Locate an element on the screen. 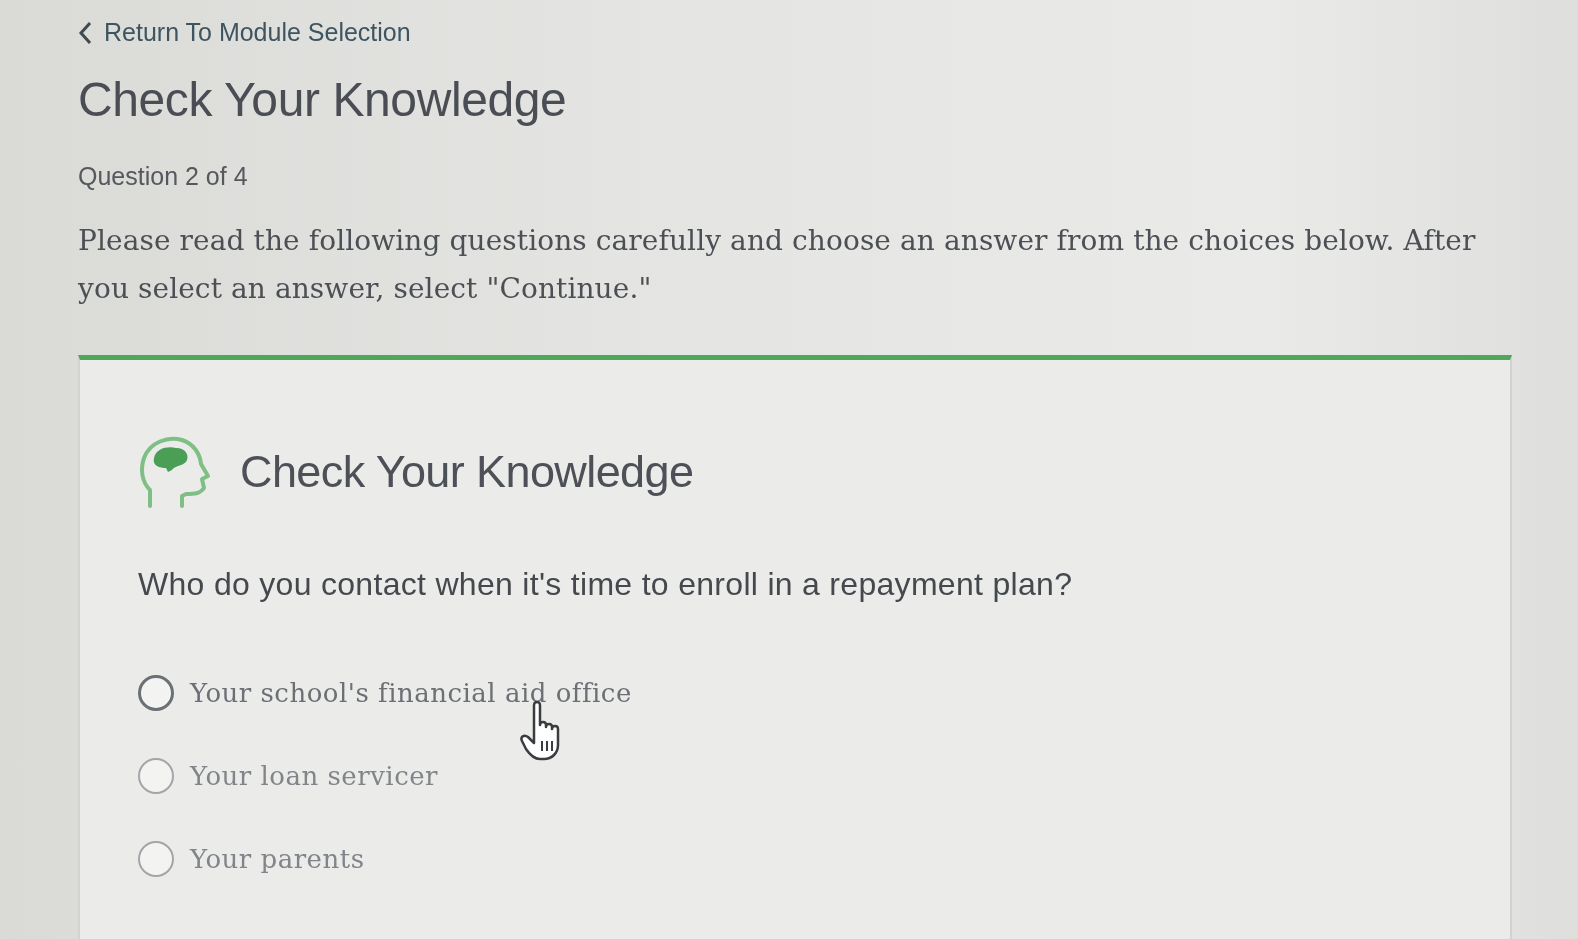  answer-option: Your school's financial aid office is located at coordinates (411, 692).